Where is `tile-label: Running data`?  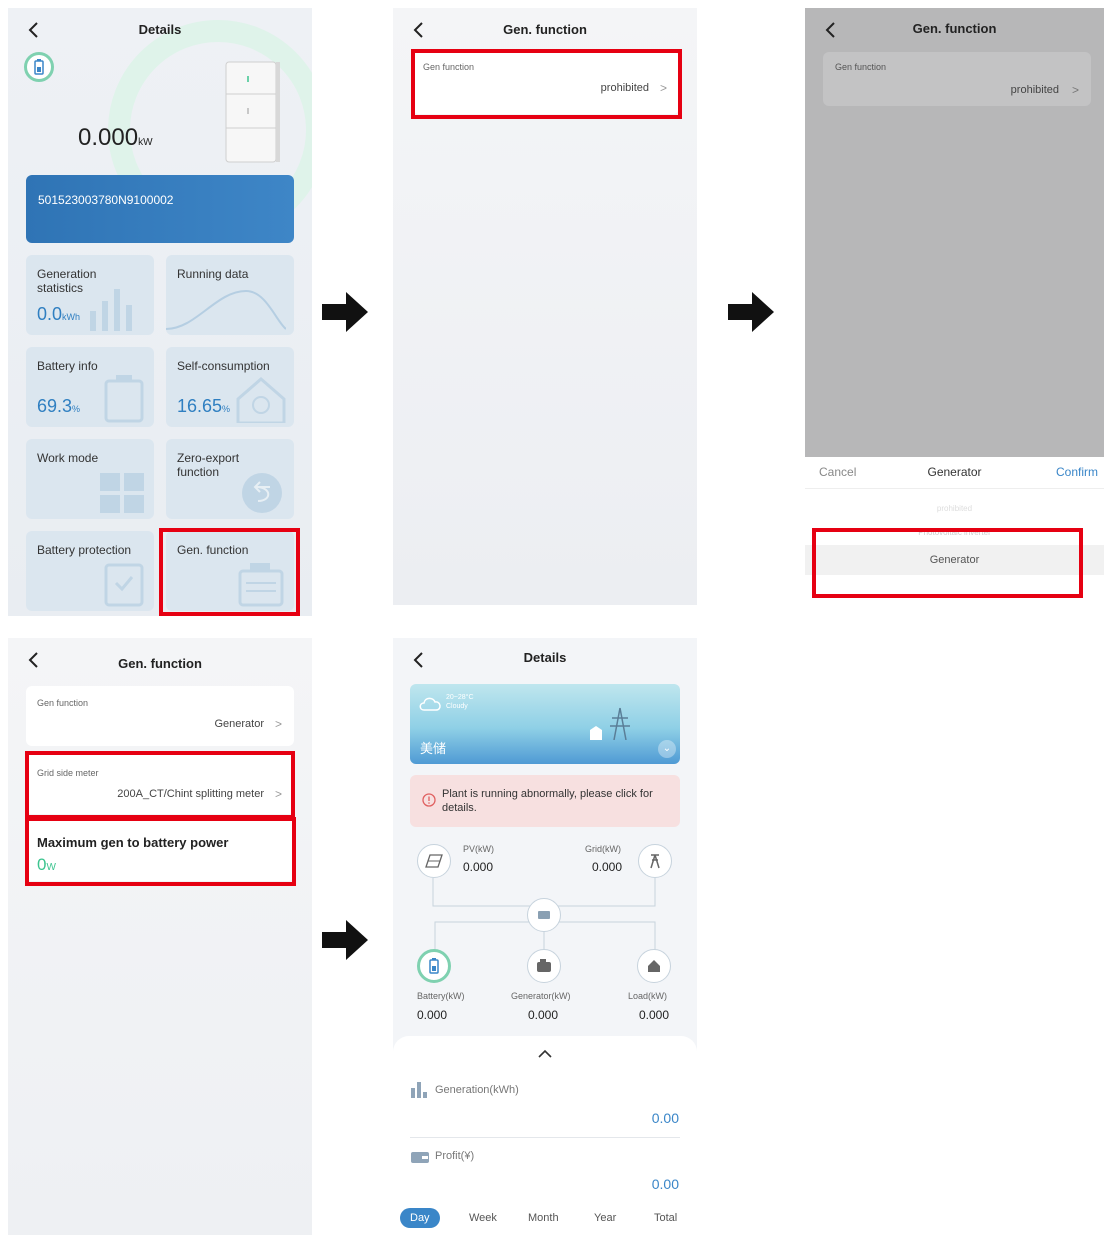 tile-label: Running data is located at coordinates (213, 274).